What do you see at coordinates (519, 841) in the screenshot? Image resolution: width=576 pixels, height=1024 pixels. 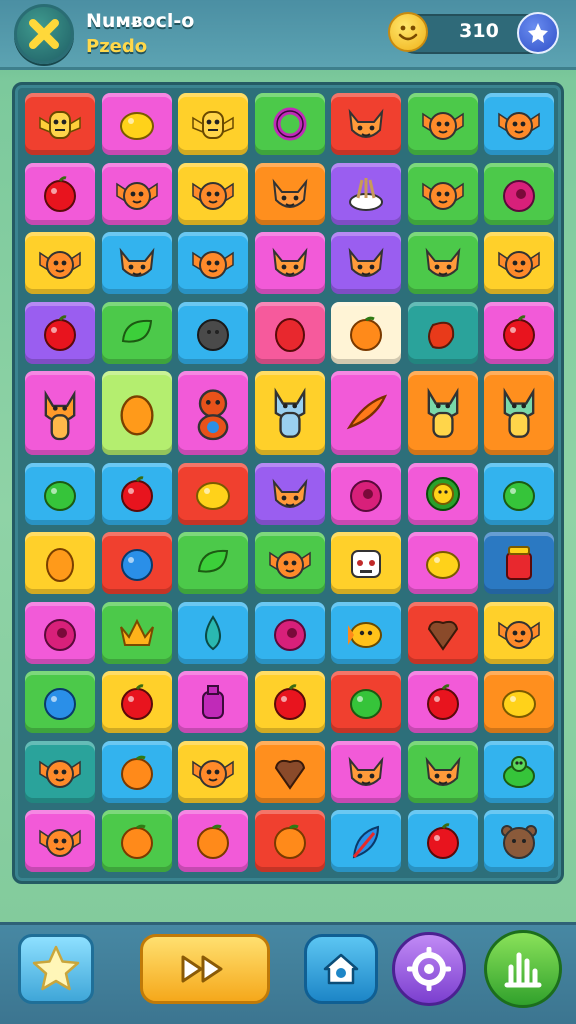 I see `tile-bear-face` at bounding box center [519, 841].